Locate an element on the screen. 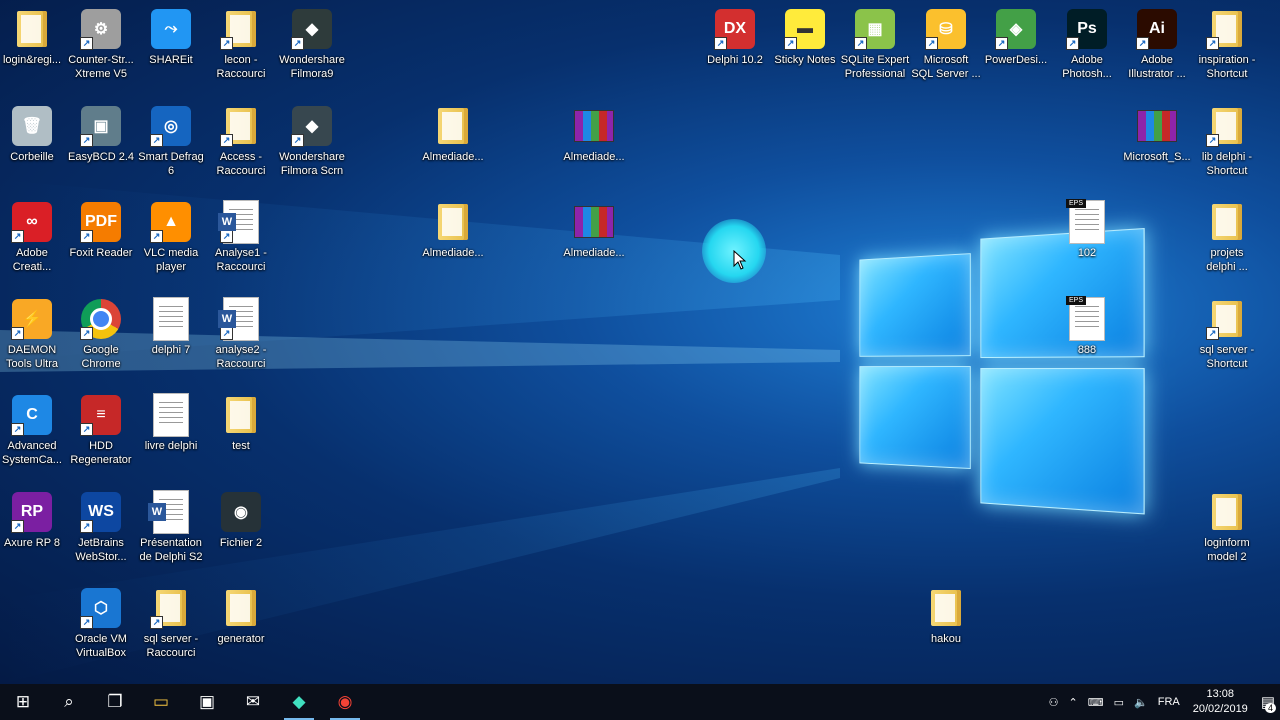 The image size is (1280, 720). desktop-icon-shareit: ⤳ SHAREit is located at coordinates (171, 36).